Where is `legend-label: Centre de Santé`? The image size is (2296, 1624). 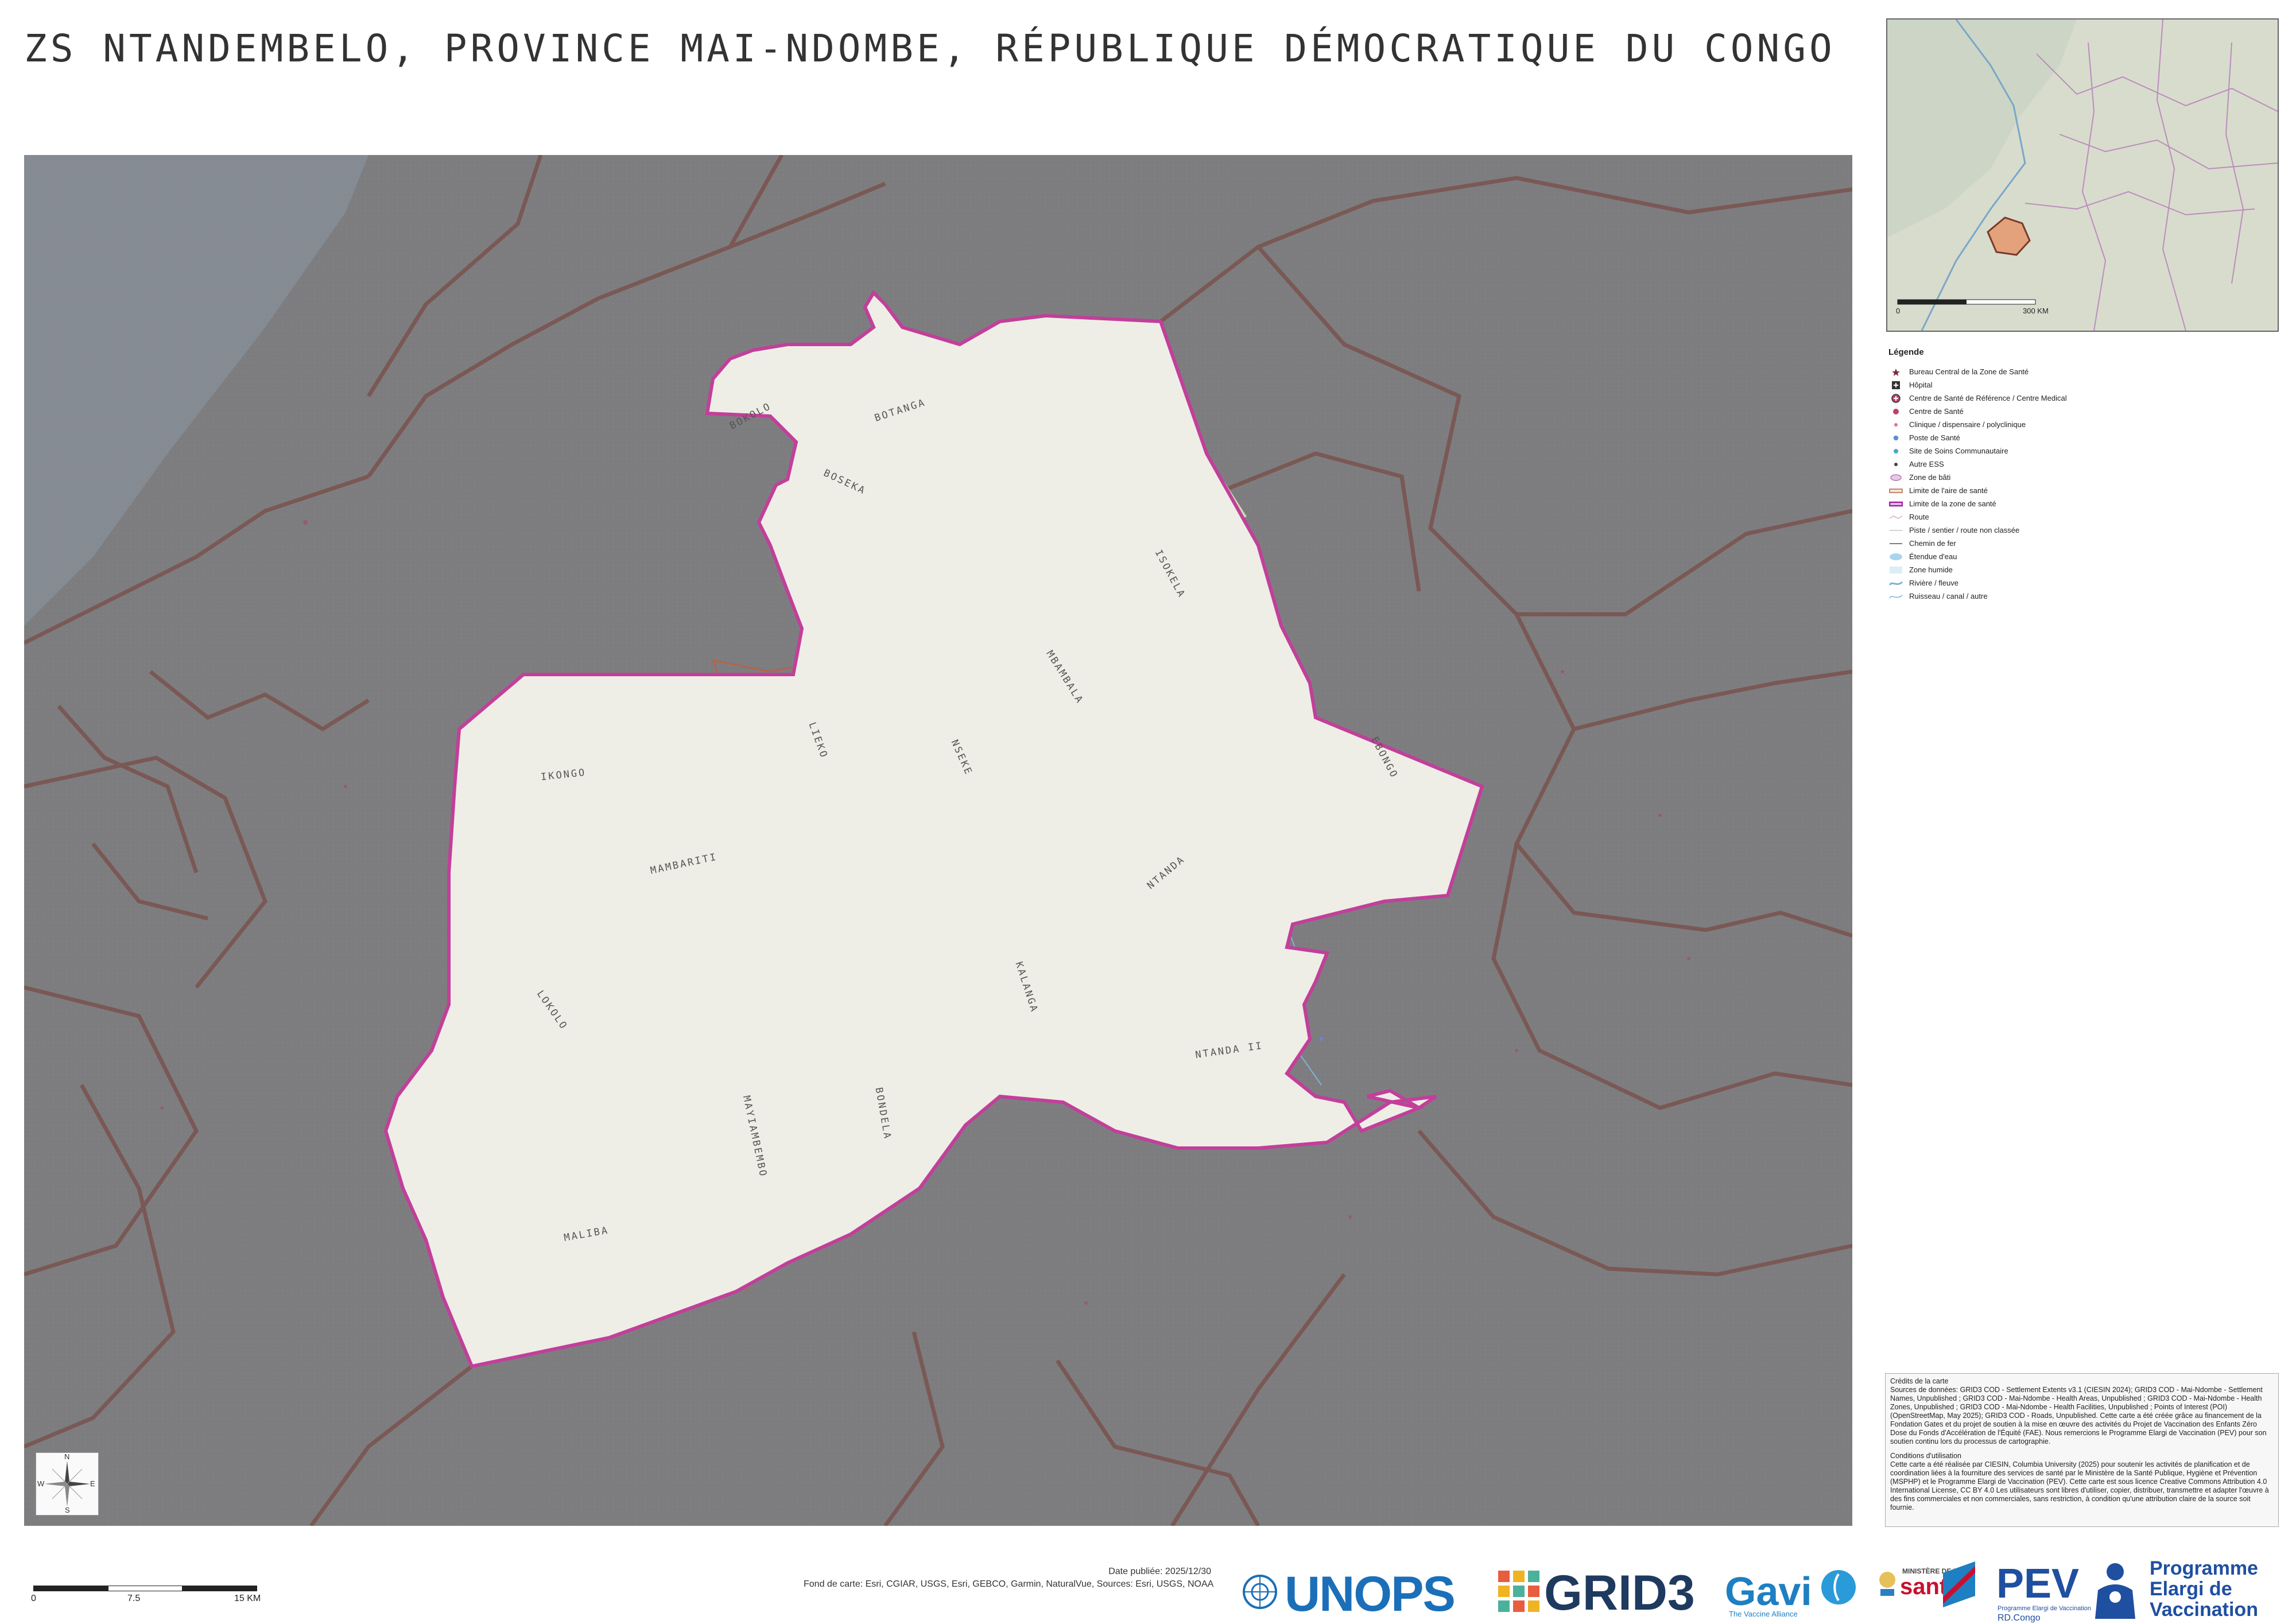 legend-label: Centre de Santé is located at coordinates (1936, 411).